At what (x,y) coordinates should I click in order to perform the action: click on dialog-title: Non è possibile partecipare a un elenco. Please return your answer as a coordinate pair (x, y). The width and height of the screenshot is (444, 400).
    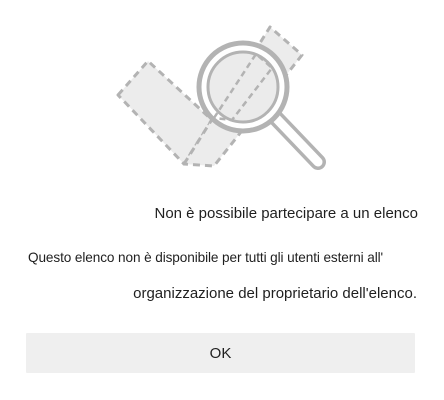
    Looking at the image, I should click on (286, 213).